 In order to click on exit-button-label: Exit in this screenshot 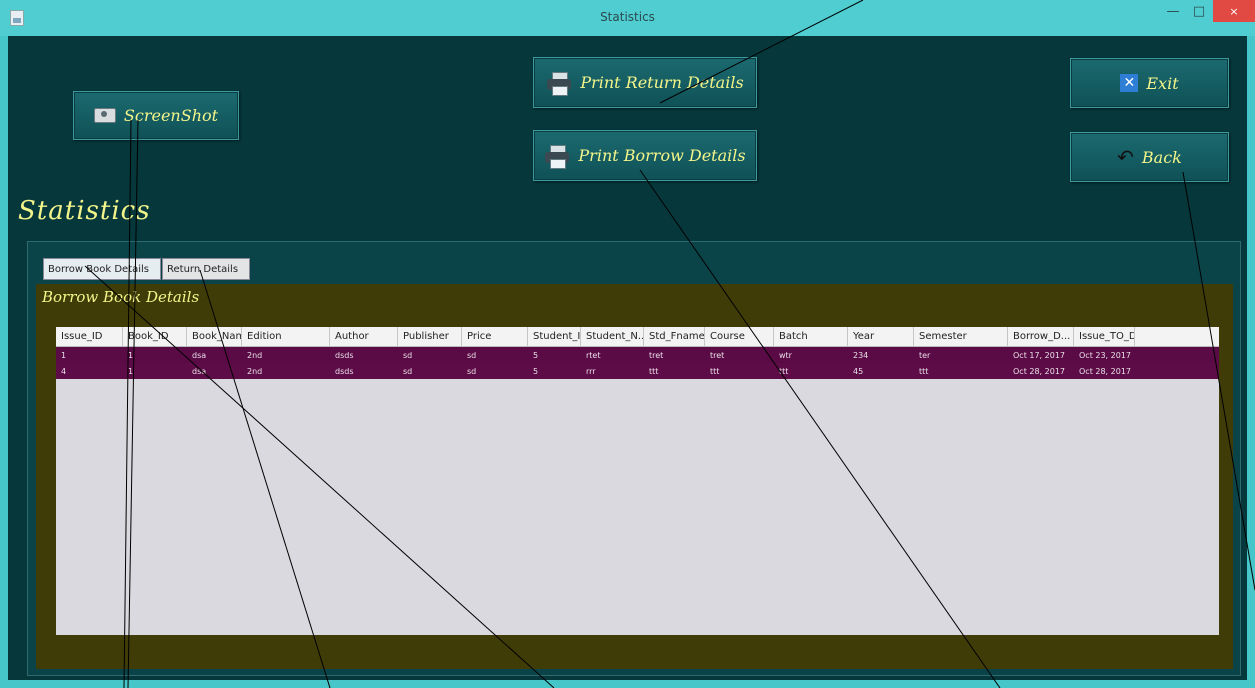, I will do `click(1162, 83)`.